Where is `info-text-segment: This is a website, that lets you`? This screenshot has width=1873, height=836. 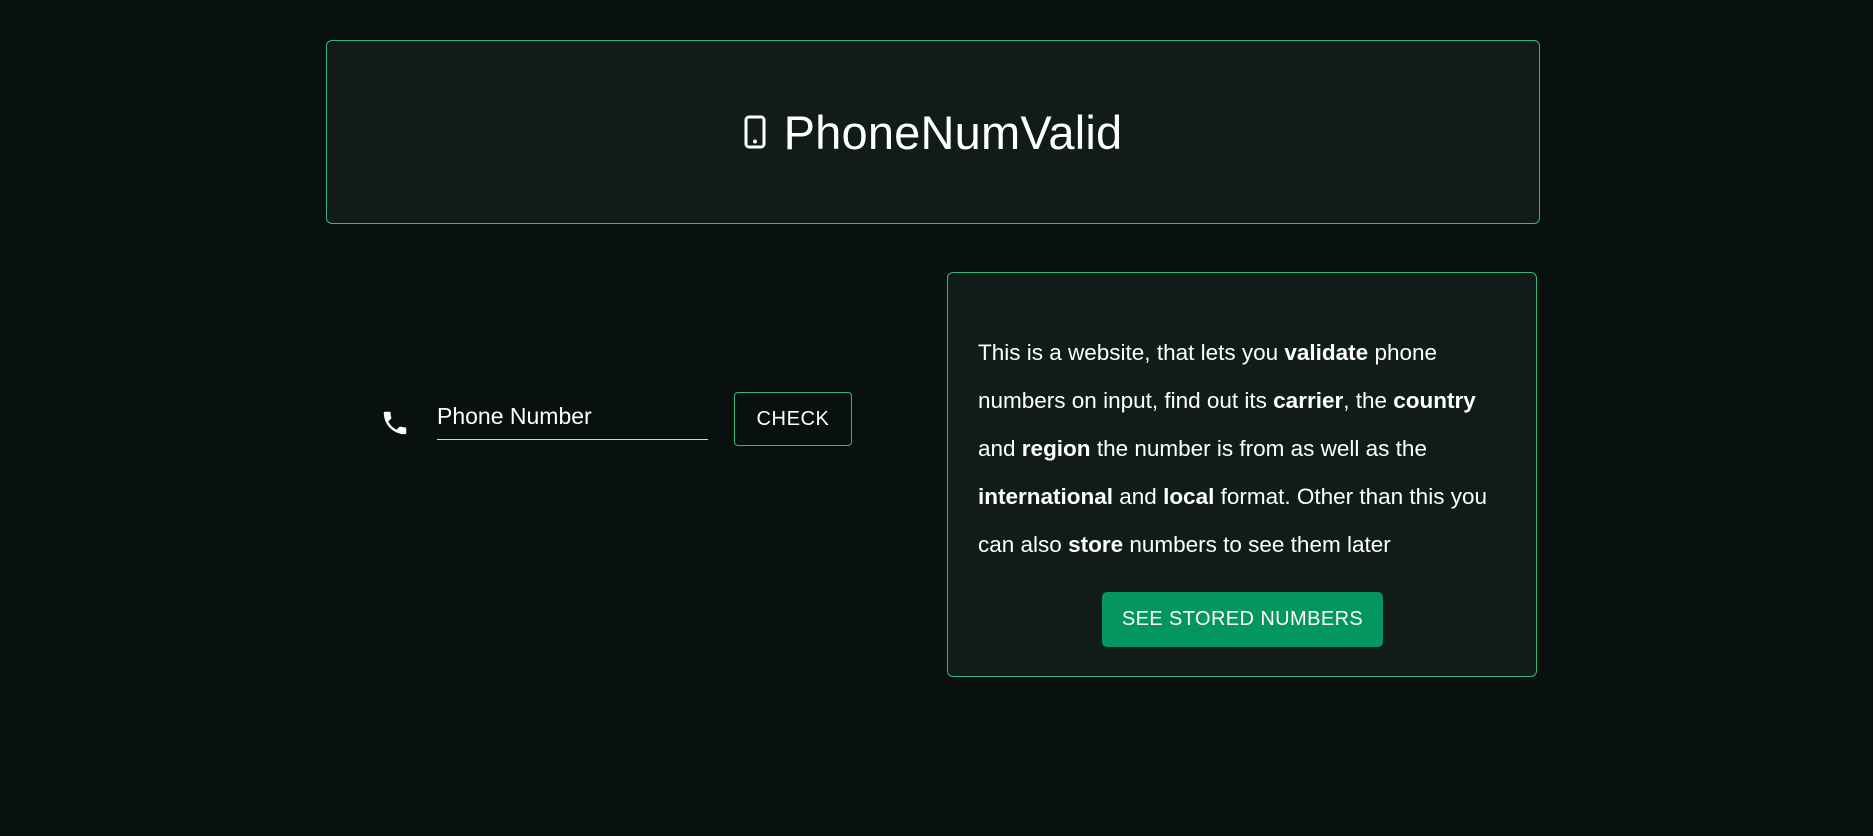
info-text-segment: This is a website, that lets you is located at coordinates (1131, 352).